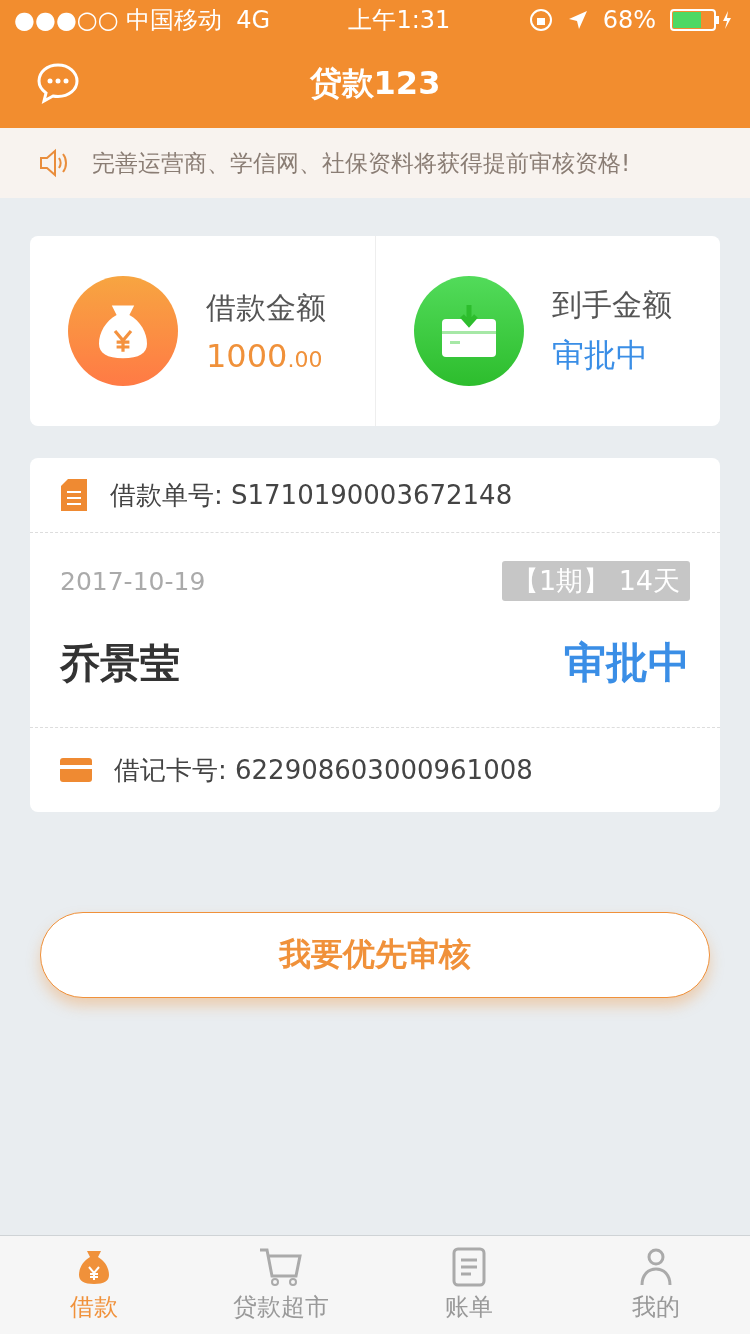 The height and width of the screenshot is (1334, 750). I want to click on loan-amount: 1000.00, so click(265, 355).